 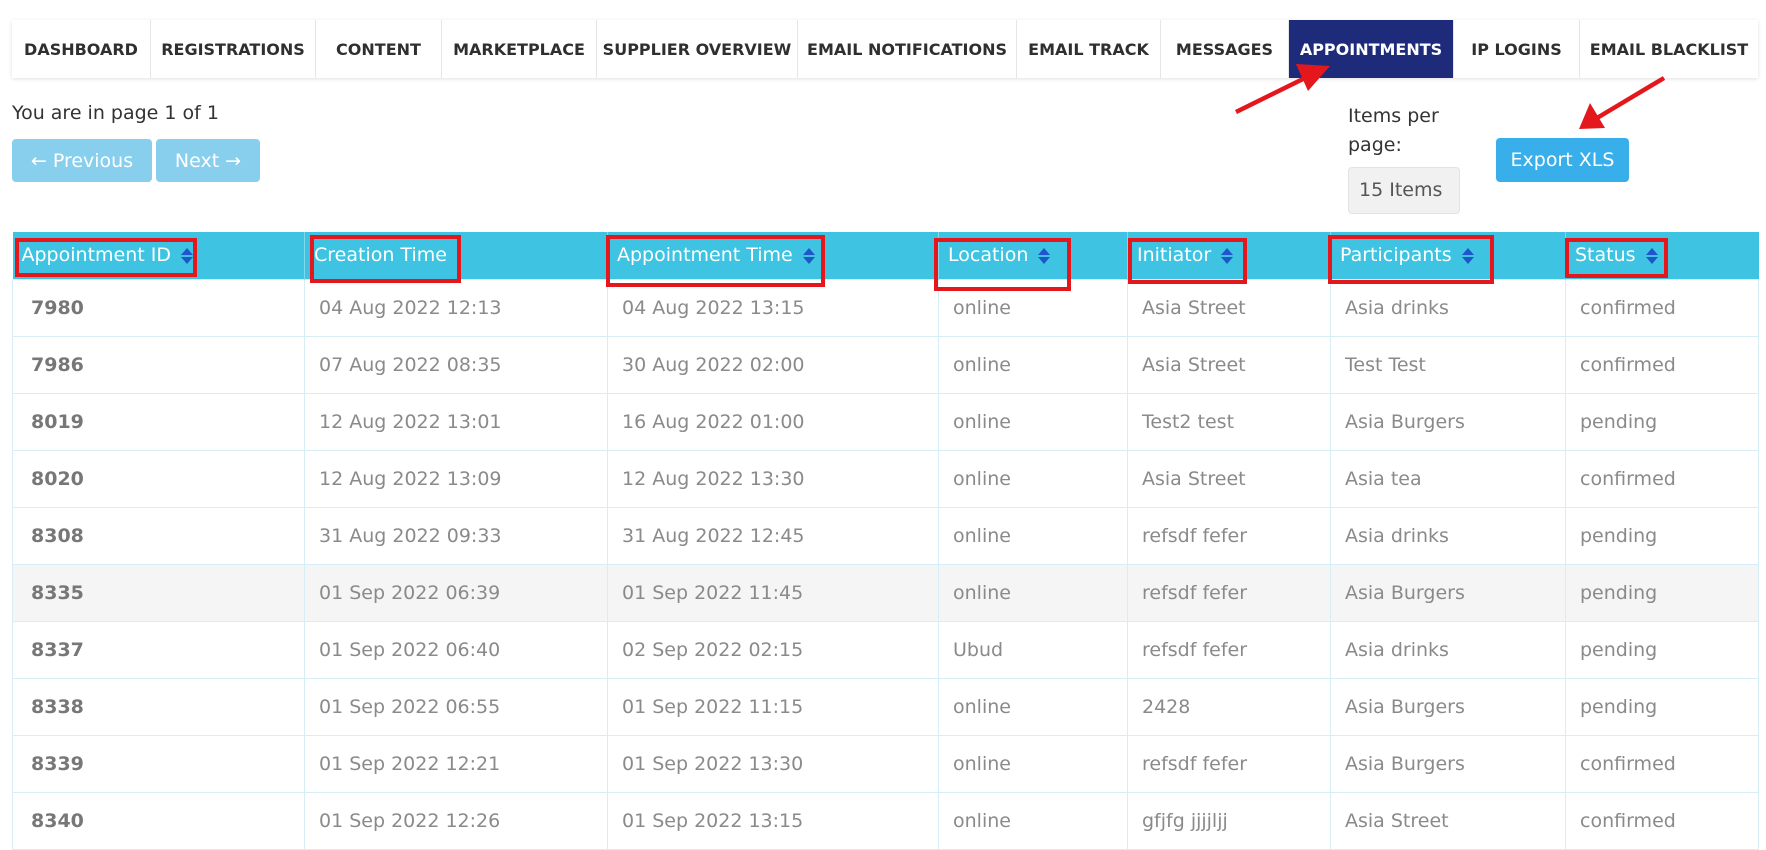 I want to click on items-per-page-label: Items per page:, so click(x=1393, y=130).